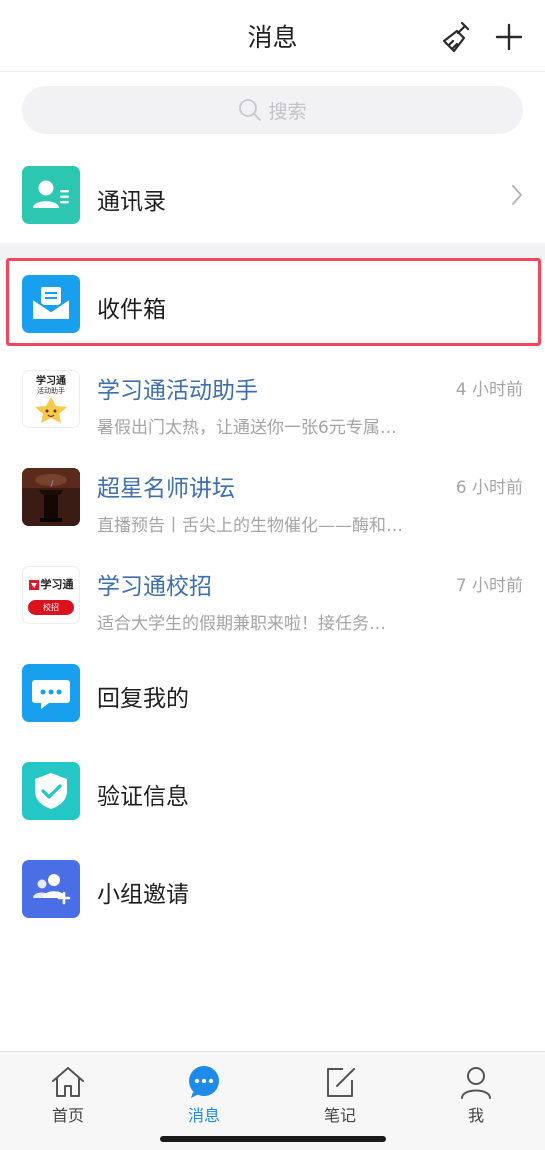 This screenshot has width=545, height=1150. I want to click on message-title: 学习通校招, so click(154, 587).